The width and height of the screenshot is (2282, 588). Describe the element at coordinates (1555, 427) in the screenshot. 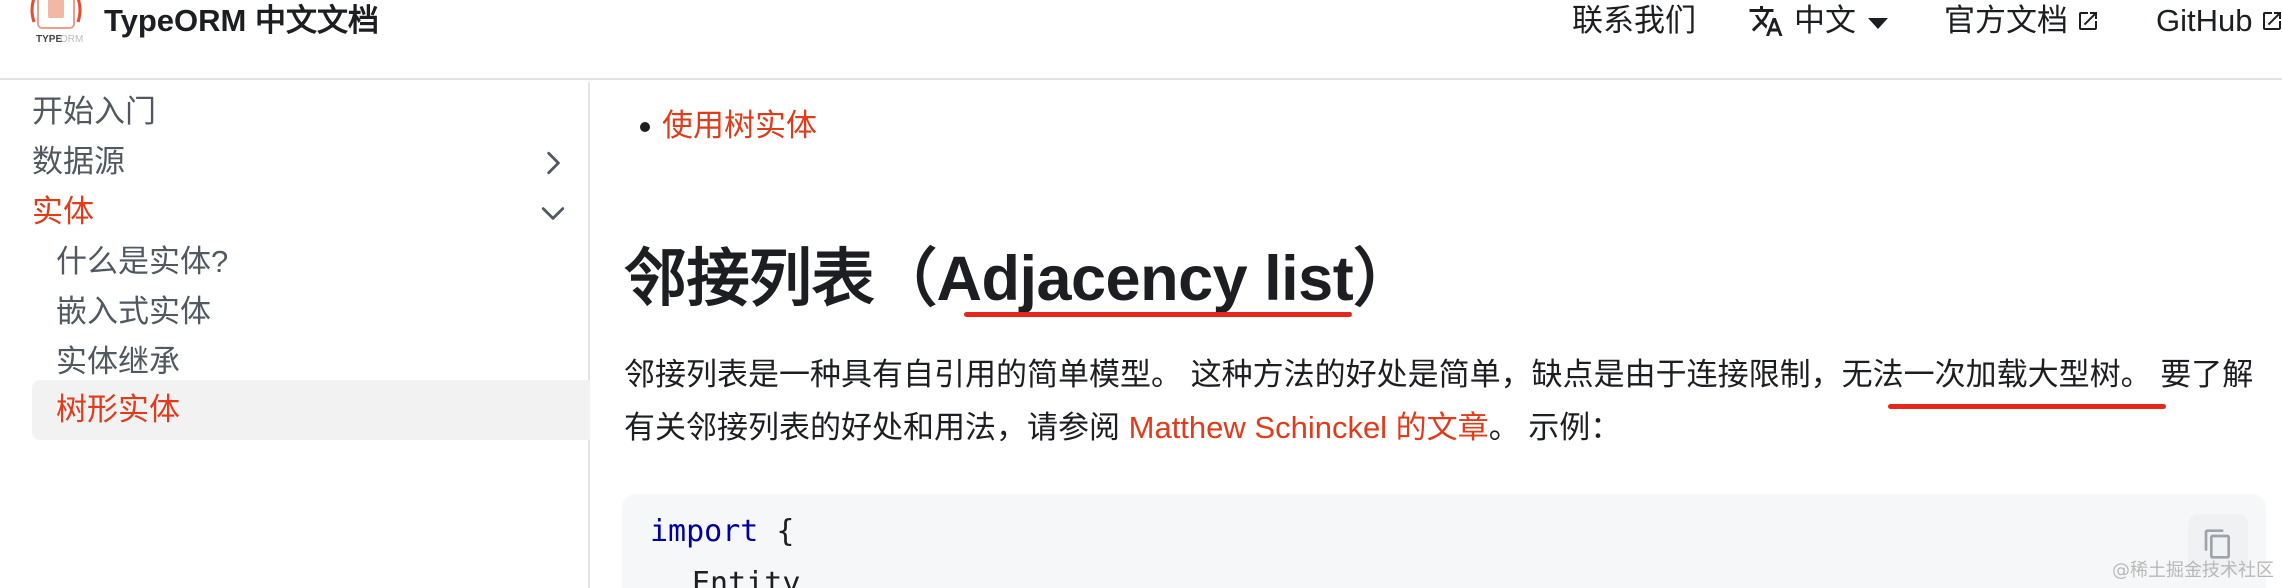

I see `paragraph-text: 。 示例：` at that location.